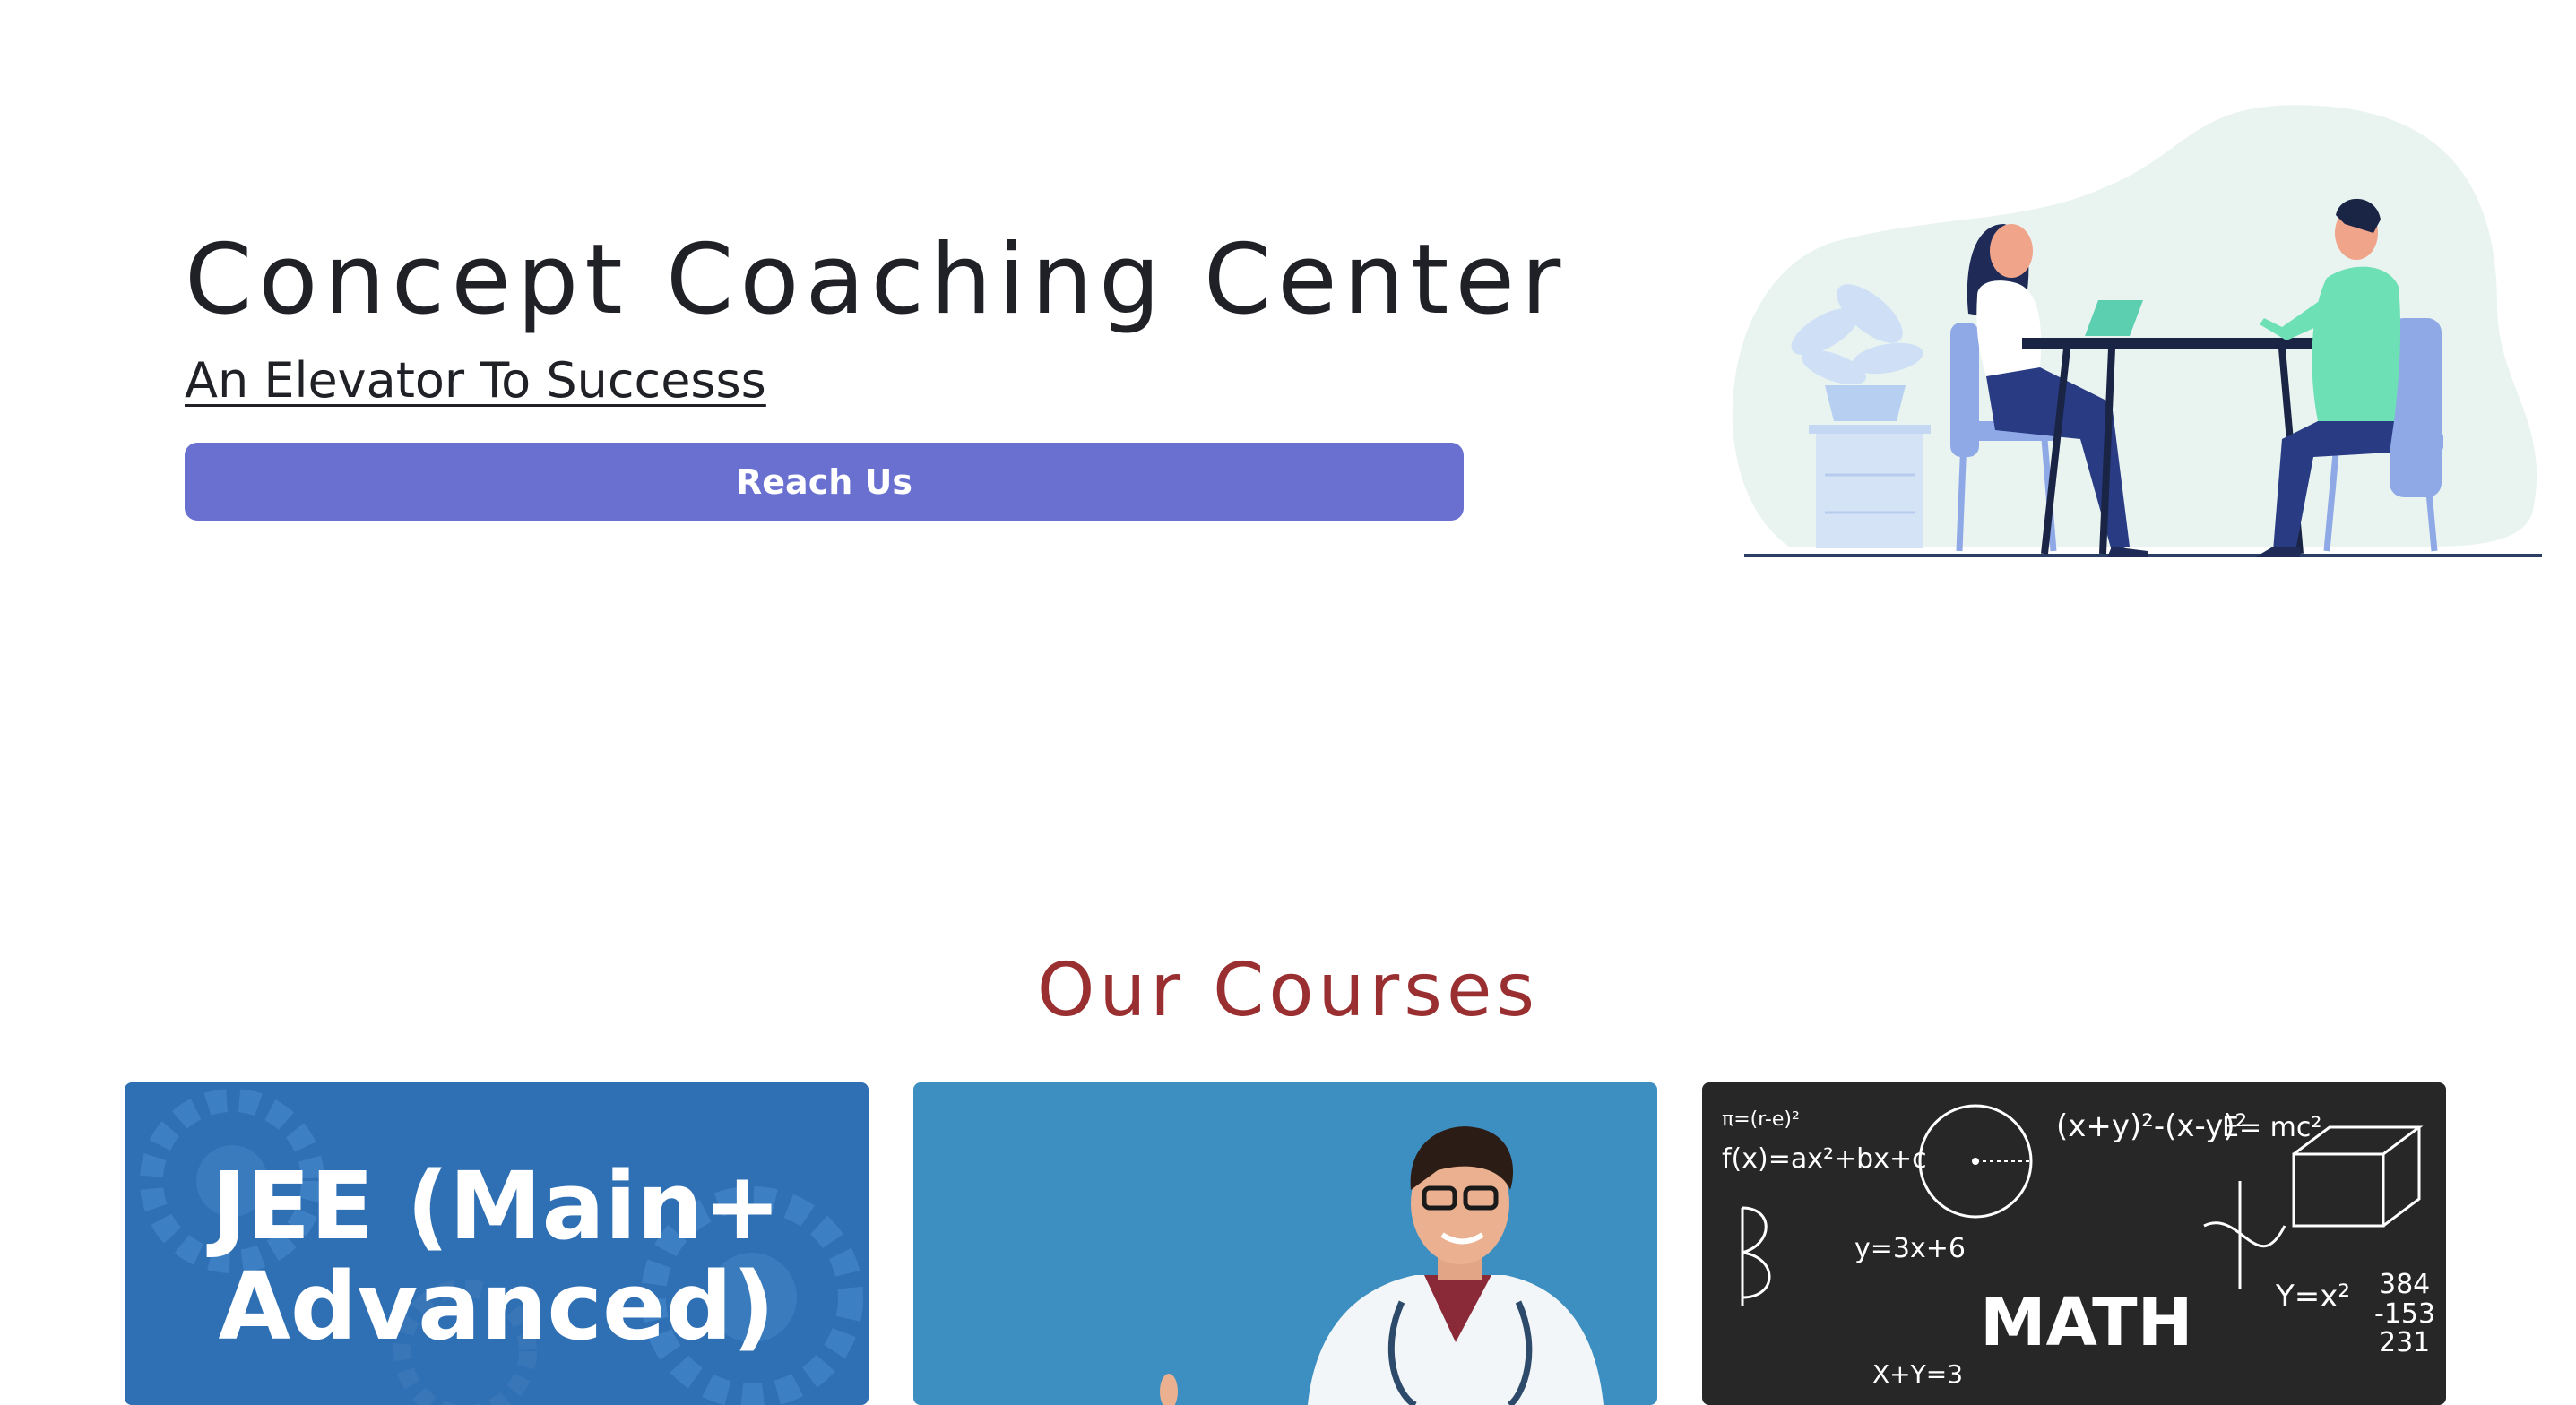 This screenshot has height=1405, width=2576. Describe the element at coordinates (2404, 1284) in the screenshot. I see `formula-text: 384` at that location.